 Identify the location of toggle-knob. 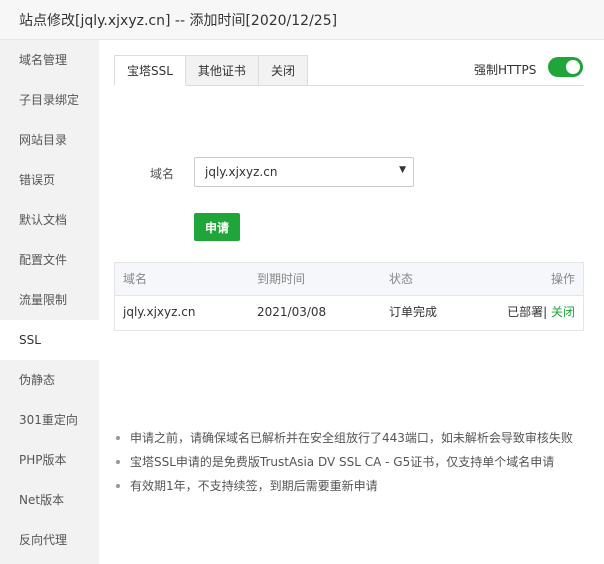
(573, 67).